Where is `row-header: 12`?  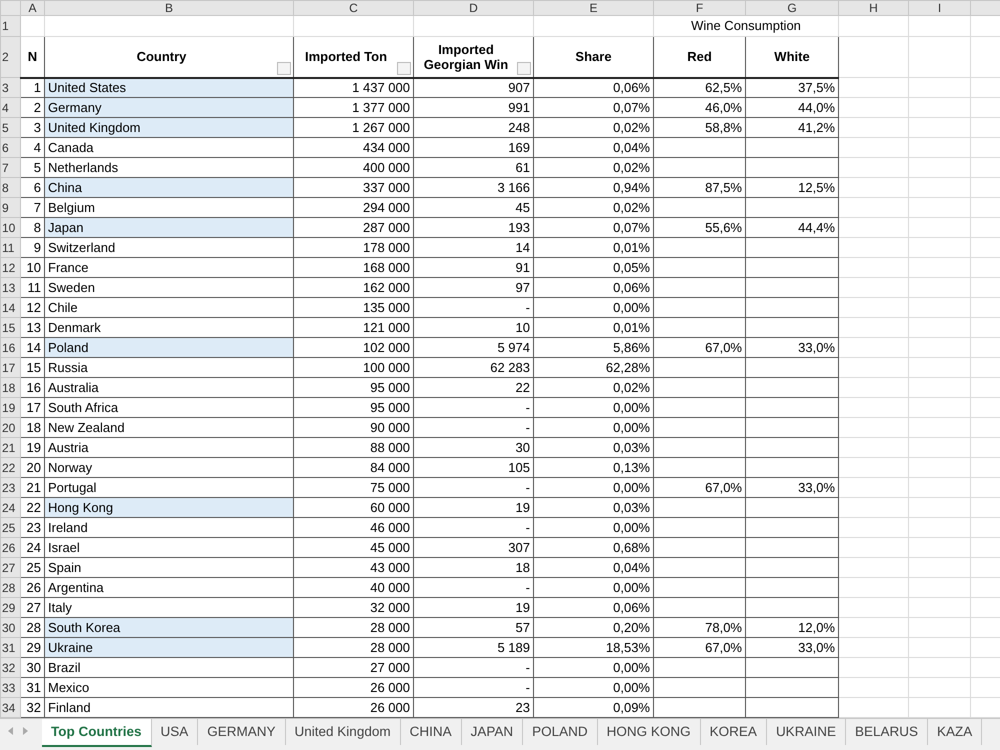
row-header: 12 is located at coordinates (10, 268).